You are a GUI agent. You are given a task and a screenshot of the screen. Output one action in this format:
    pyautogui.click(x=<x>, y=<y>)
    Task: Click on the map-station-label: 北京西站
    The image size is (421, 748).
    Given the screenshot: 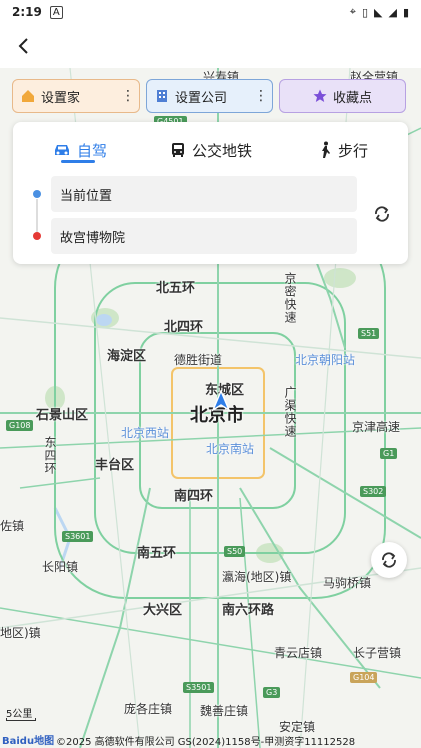 What is the action you would take?
    pyautogui.click(x=145, y=433)
    